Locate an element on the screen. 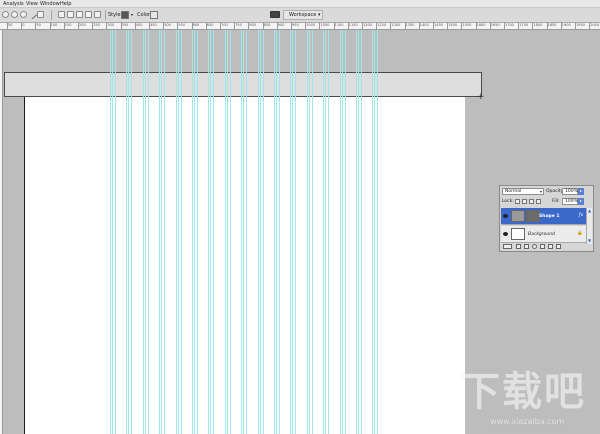  workspace-button: Workspace ▾ is located at coordinates (303, 15).